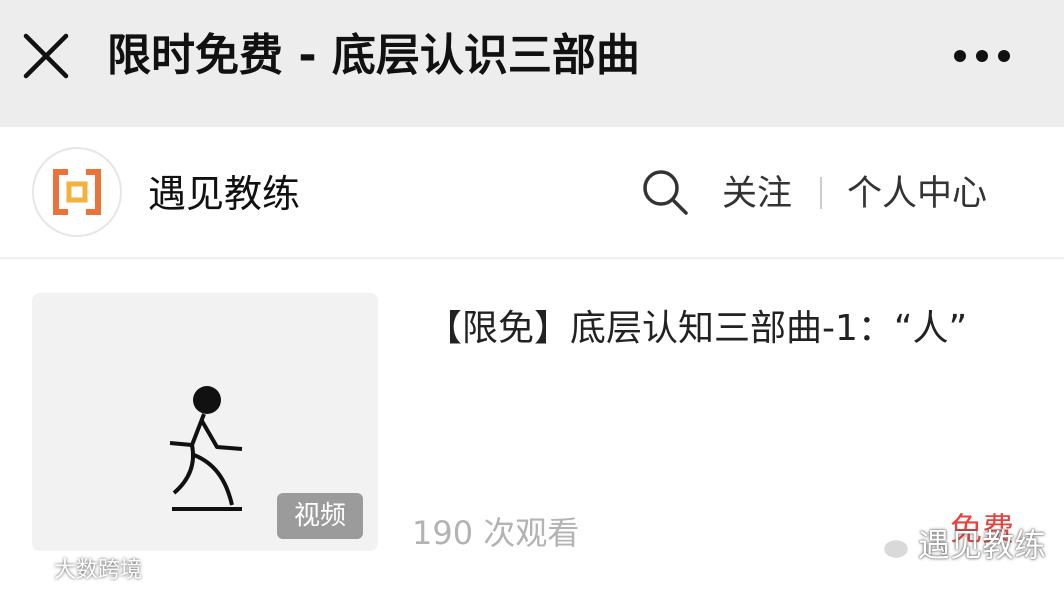 The image size is (1064, 591). Describe the element at coordinates (224, 194) in the screenshot. I see `account-name: 遇见教练` at that location.